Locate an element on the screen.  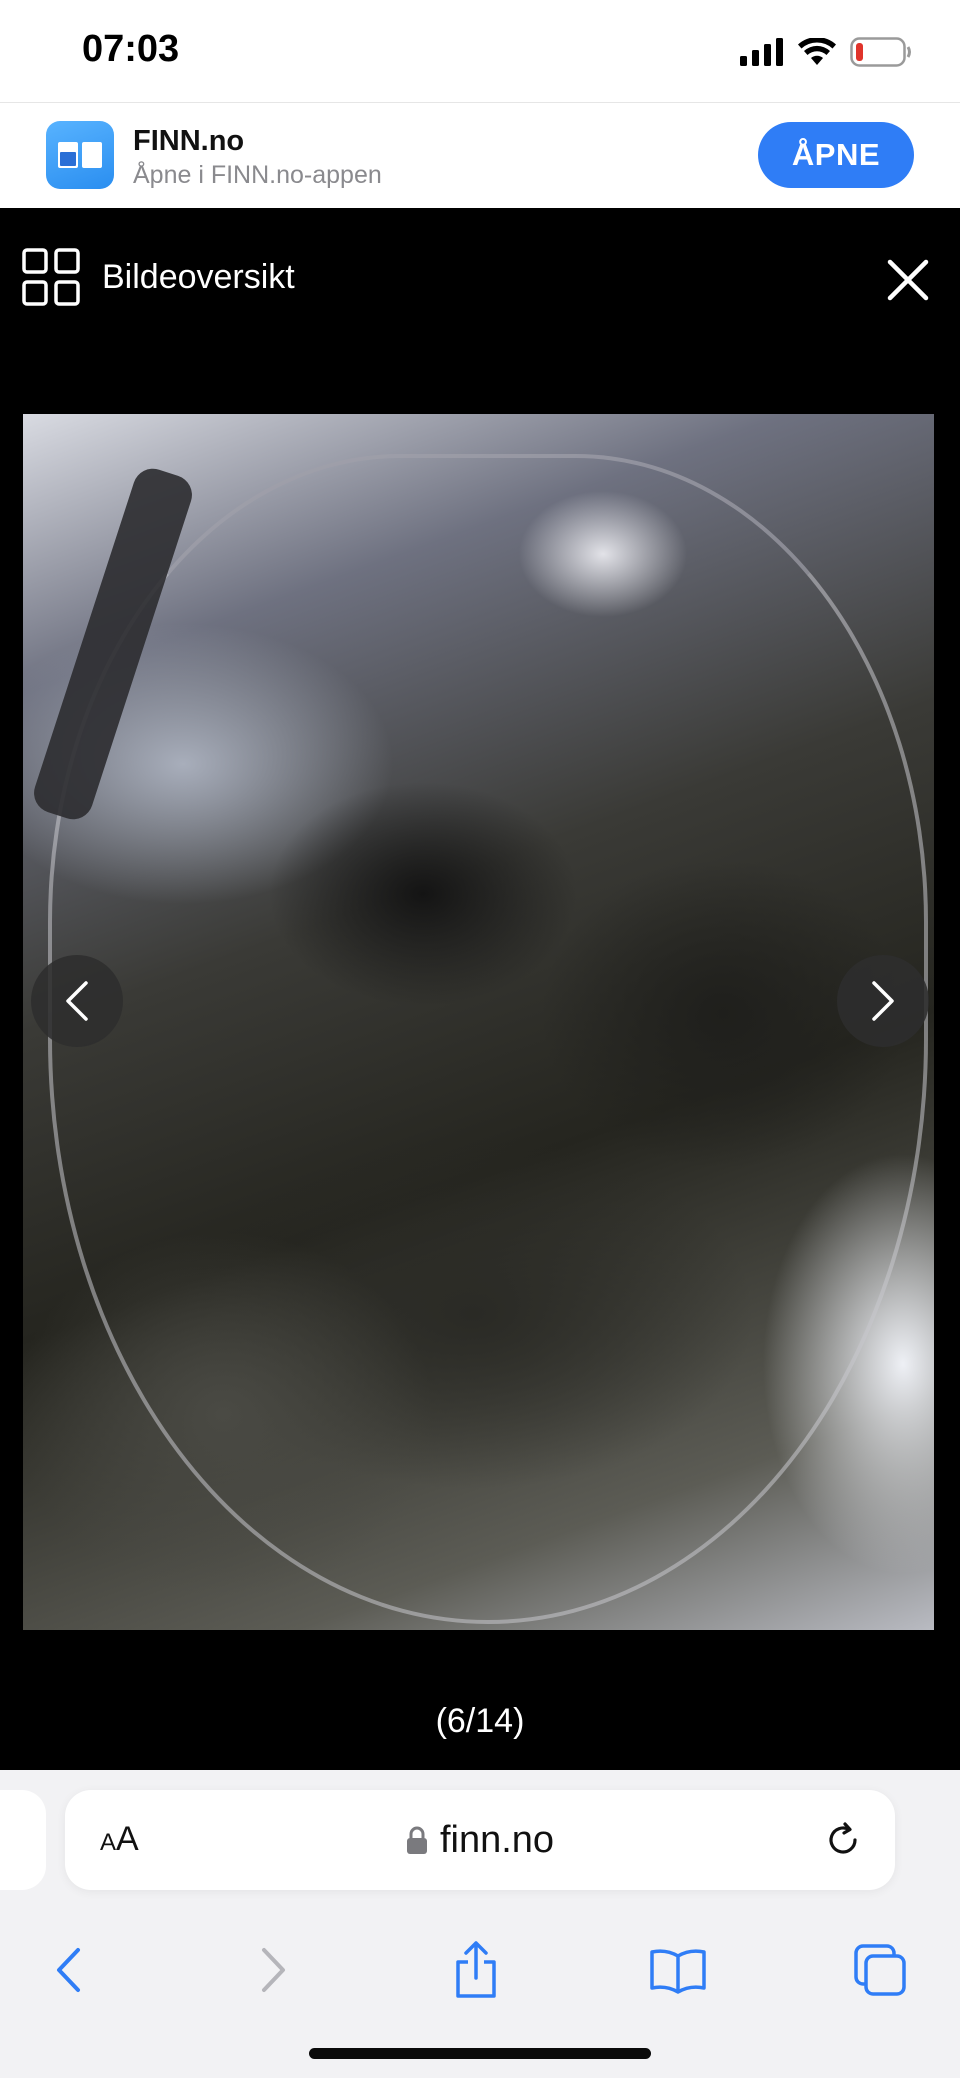
previous-tab-peek is located at coordinates (23, 1840).